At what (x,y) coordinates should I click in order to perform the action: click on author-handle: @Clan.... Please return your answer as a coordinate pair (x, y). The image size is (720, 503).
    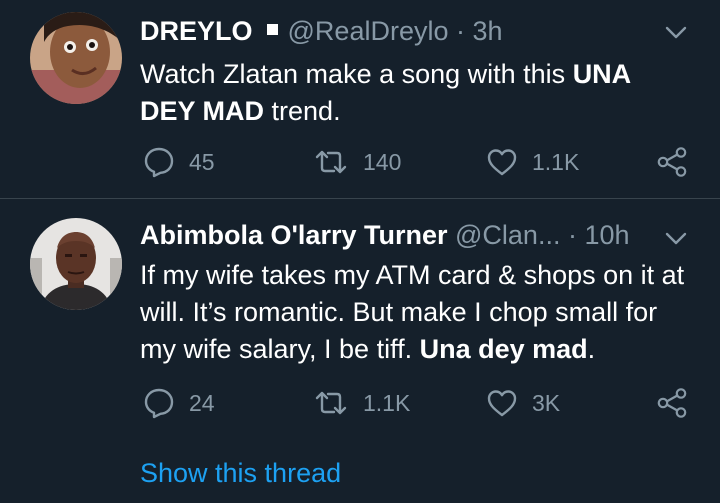
    Looking at the image, I should click on (507, 235).